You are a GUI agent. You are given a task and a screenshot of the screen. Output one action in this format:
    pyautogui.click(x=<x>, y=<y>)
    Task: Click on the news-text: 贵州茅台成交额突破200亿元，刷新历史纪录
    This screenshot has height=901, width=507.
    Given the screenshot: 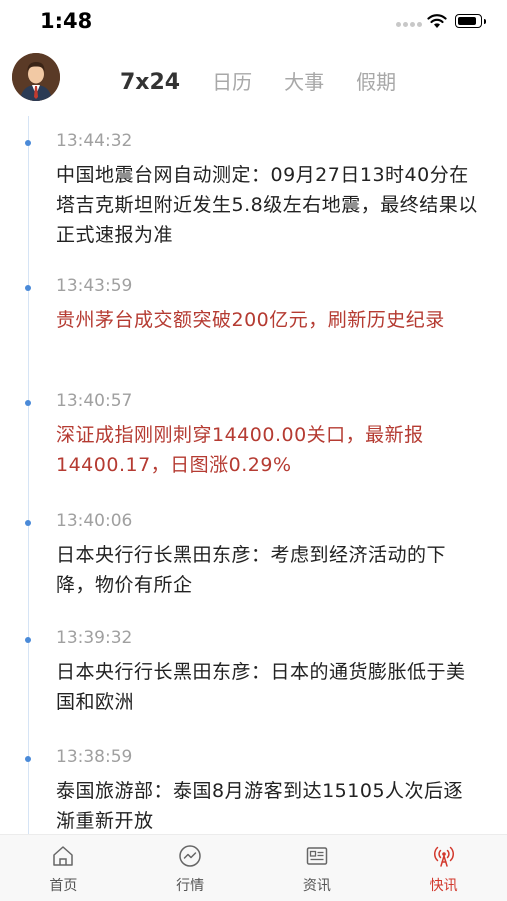 What is the action you would take?
    pyautogui.click(x=250, y=320)
    